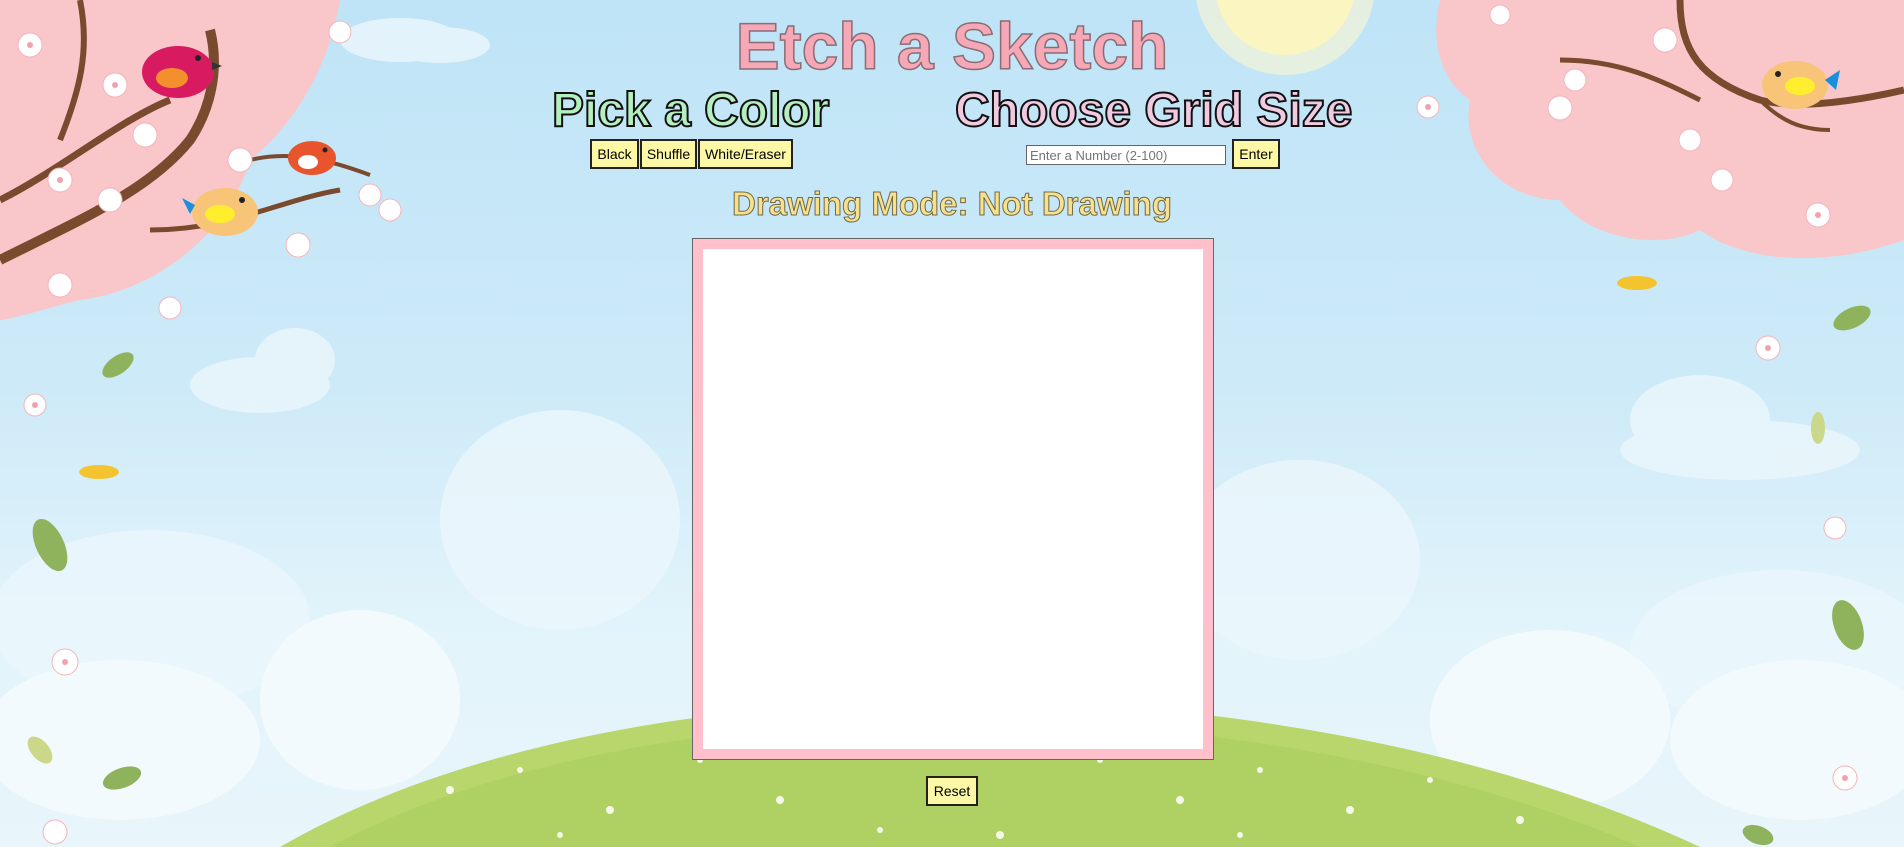 The height and width of the screenshot is (847, 1904). I want to click on drawing-mode-value: Not Drawing, so click(1074, 204).